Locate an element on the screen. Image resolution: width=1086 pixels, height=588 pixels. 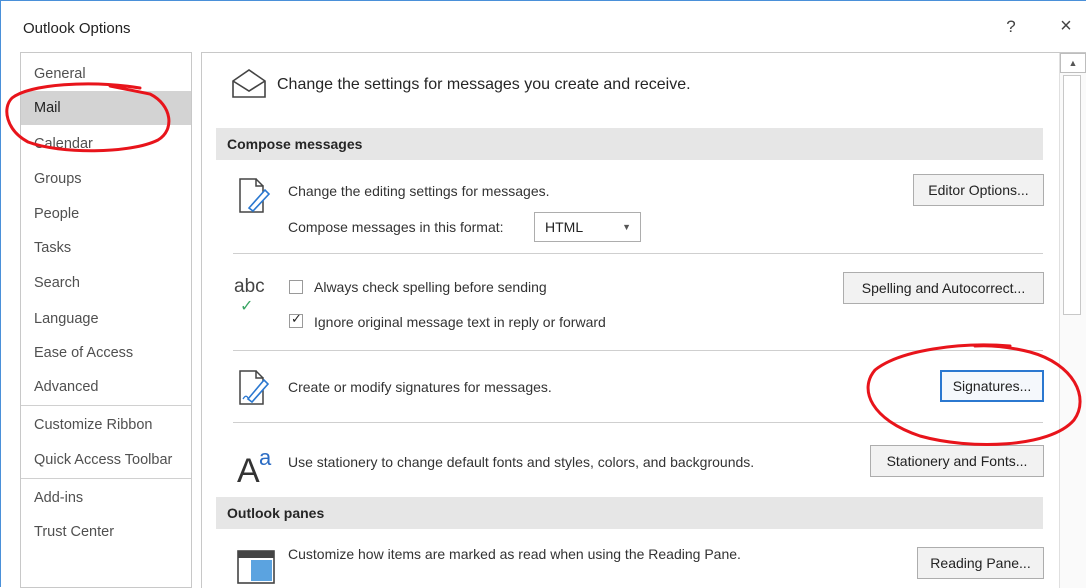
nav-item-customize-ribbon: Customize Ribbon is located at coordinates (106, 425).